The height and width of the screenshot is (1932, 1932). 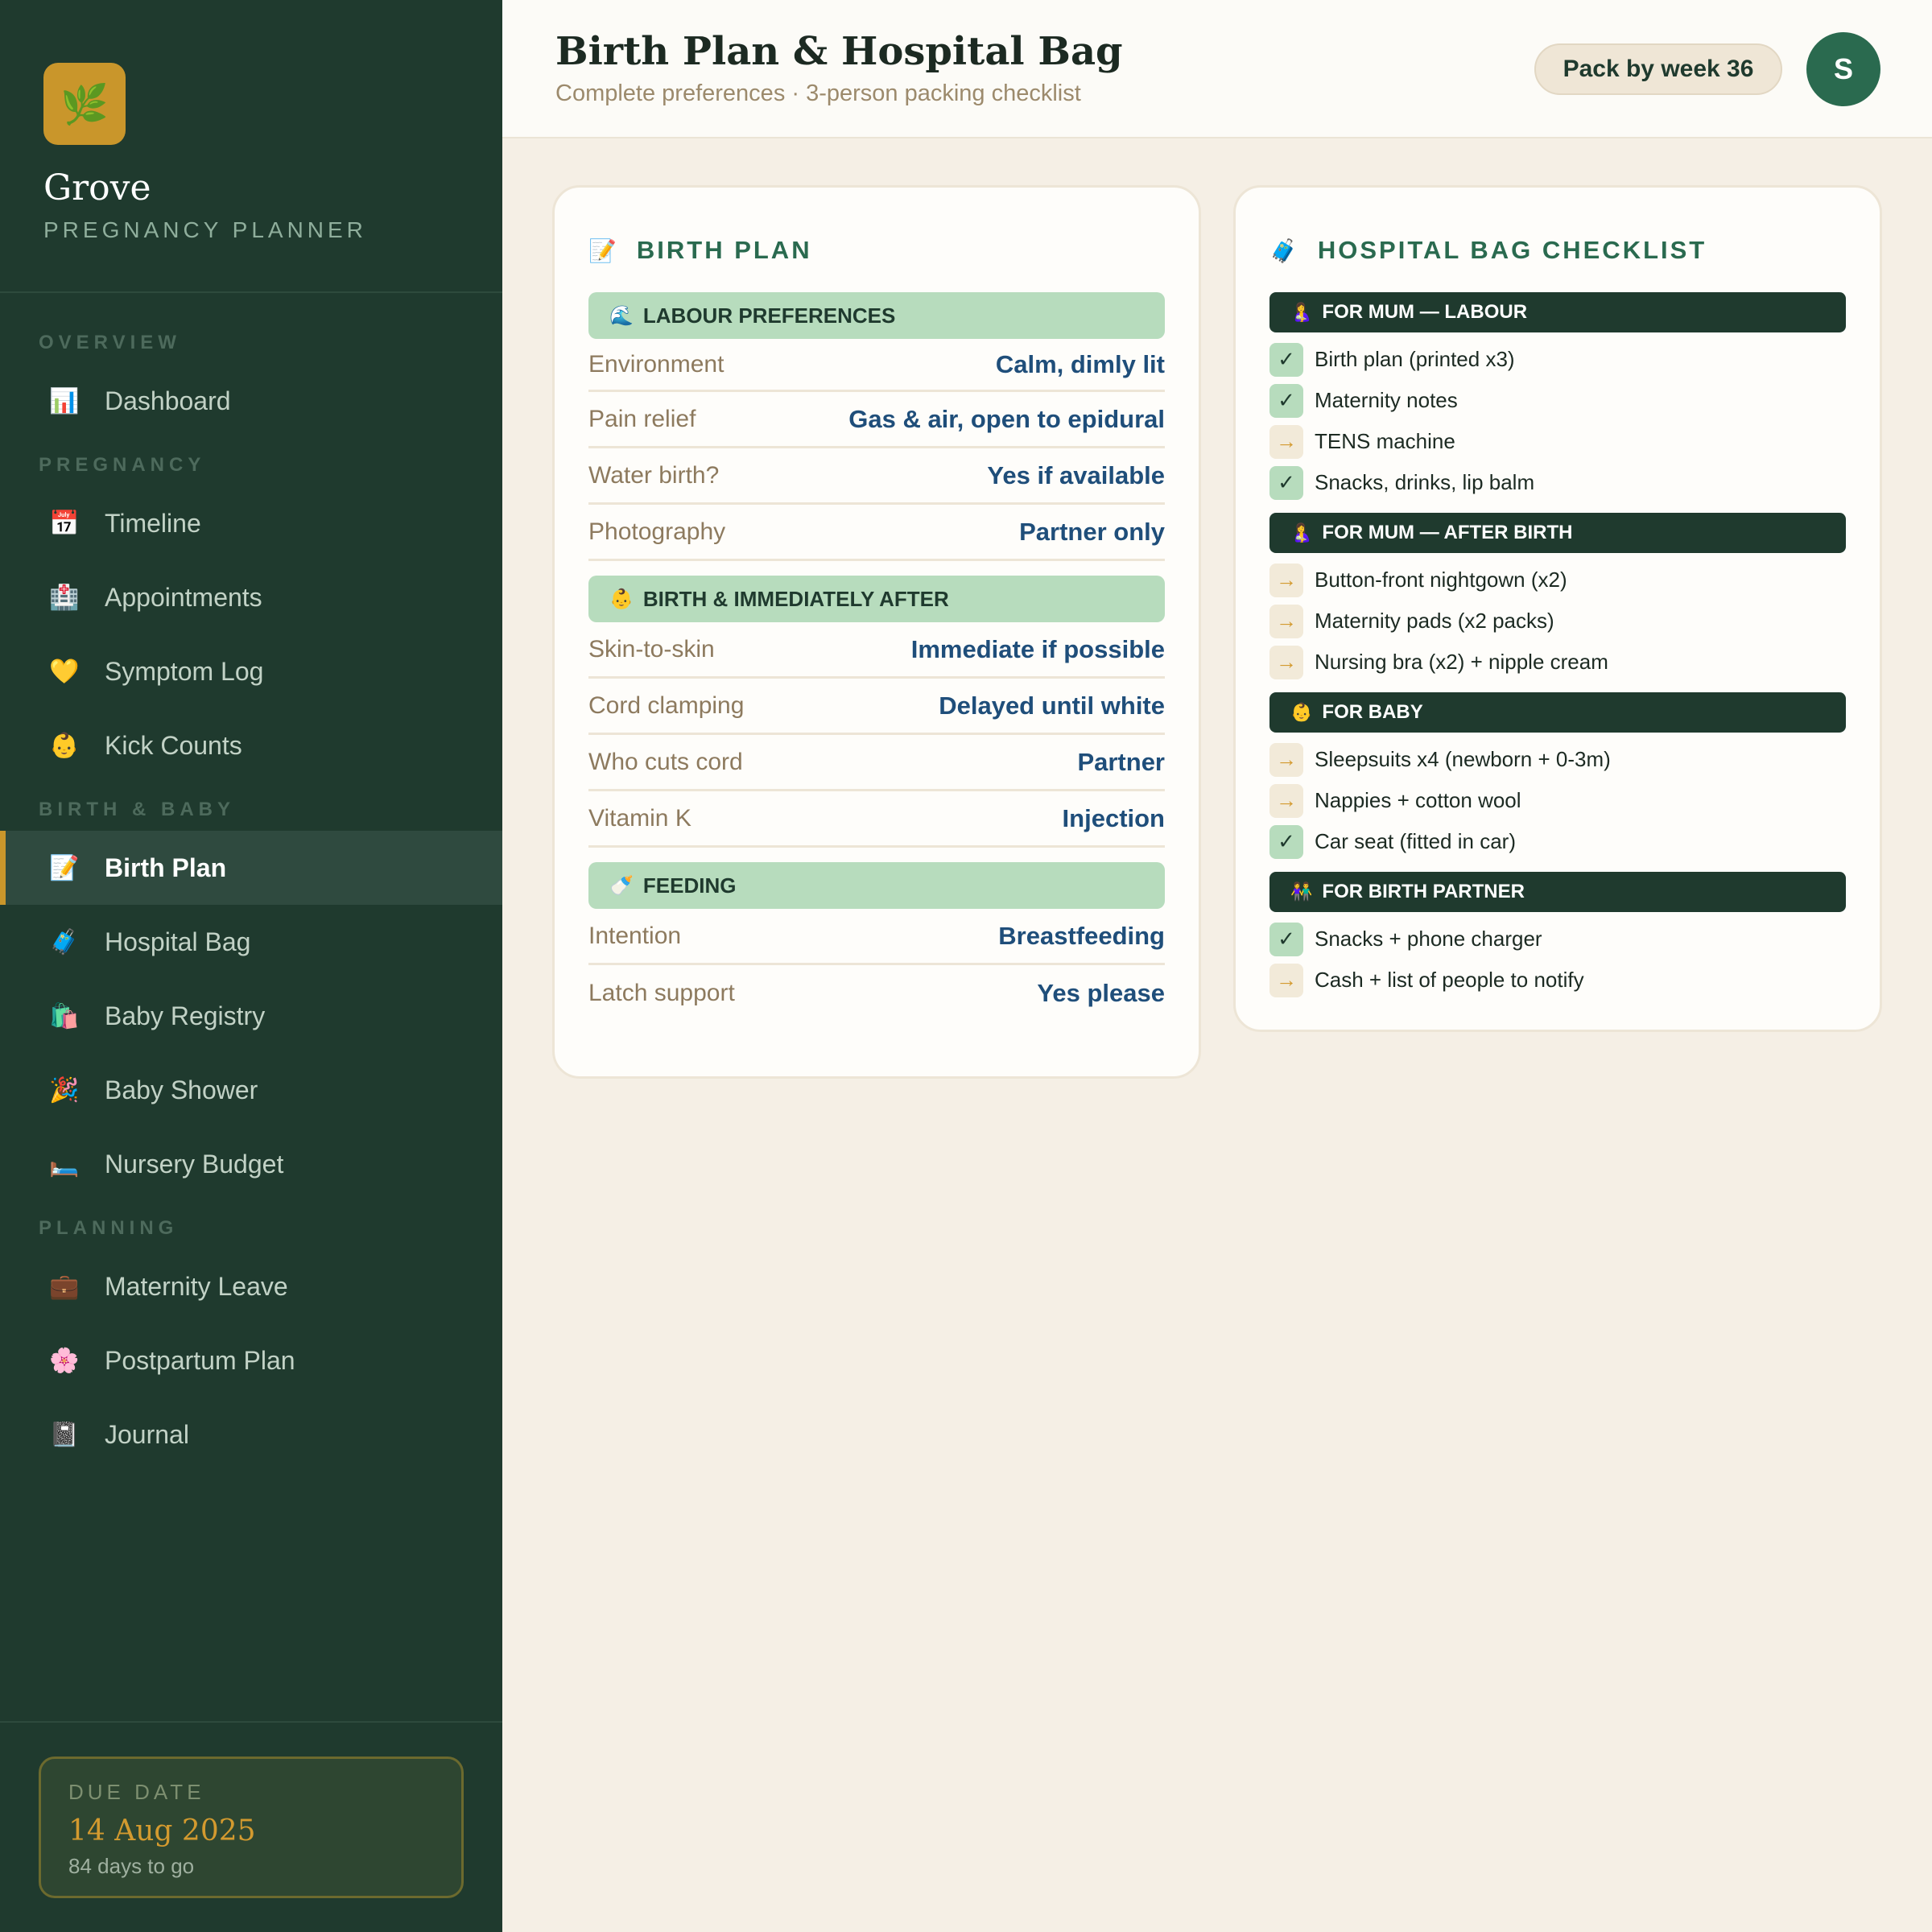 I want to click on section-title: LABOUR PREFERENCES, so click(x=769, y=315).